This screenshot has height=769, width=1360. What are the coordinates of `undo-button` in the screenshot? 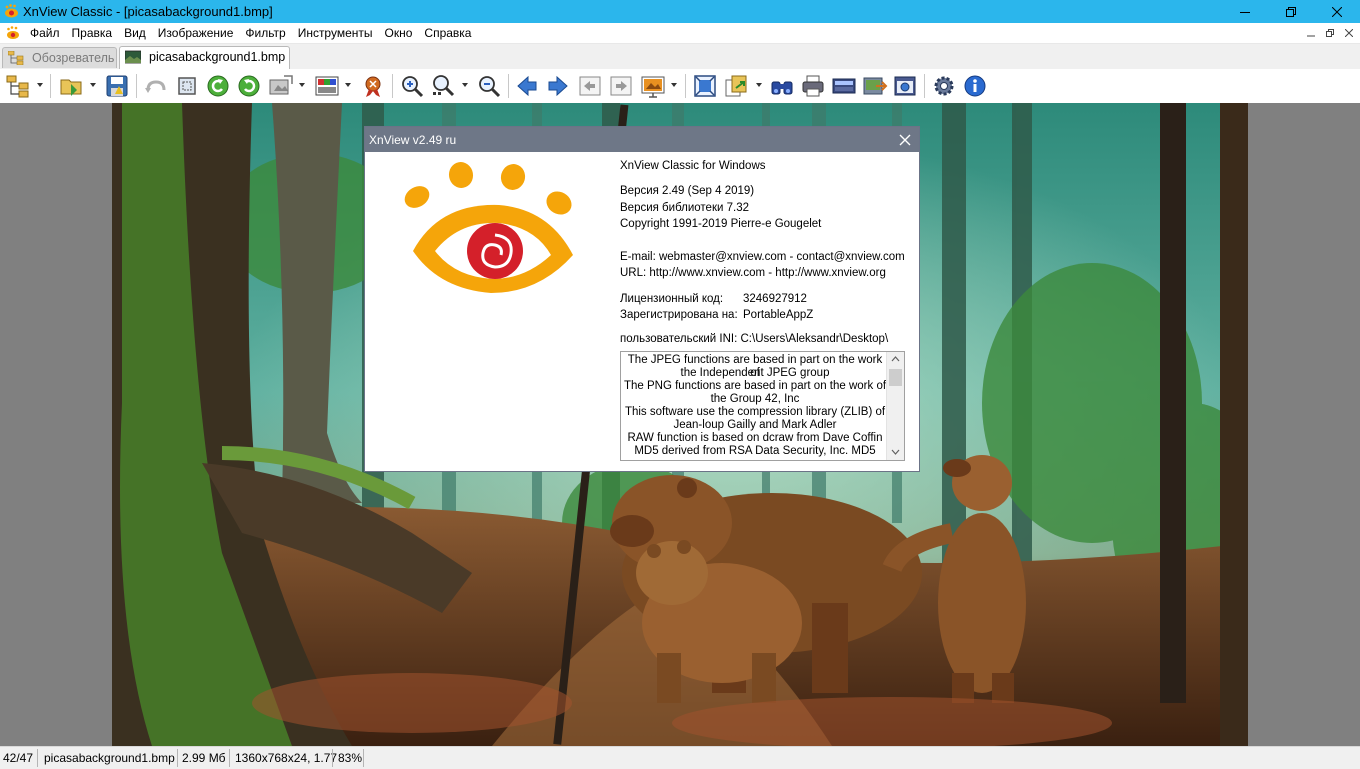 It's located at (156, 86).